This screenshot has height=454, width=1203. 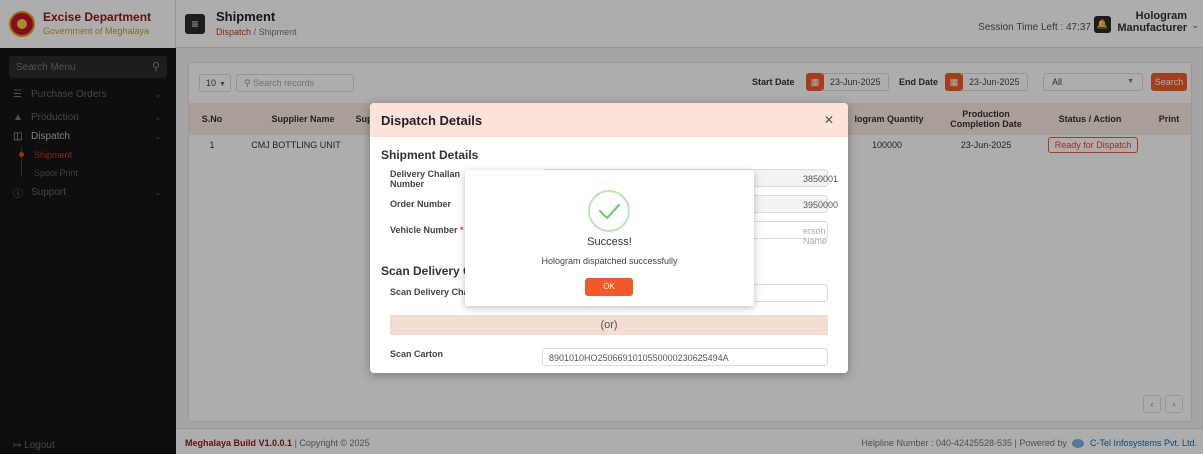 What do you see at coordinates (821, 179) in the screenshot?
I see `challan-number-value: 3850001` at bounding box center [821, 179].